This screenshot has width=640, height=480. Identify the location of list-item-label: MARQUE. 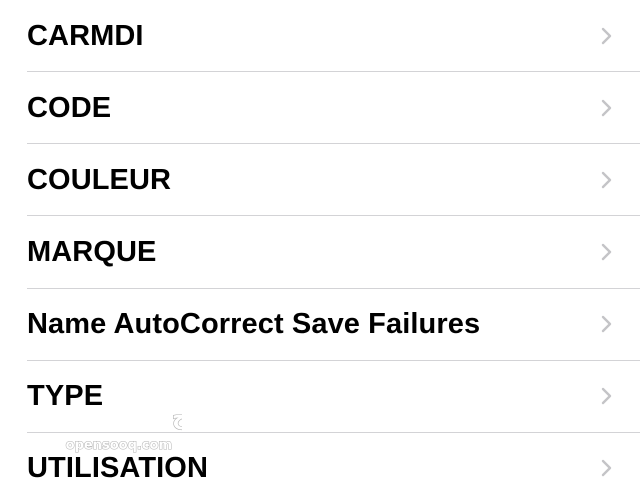
(92, 251).